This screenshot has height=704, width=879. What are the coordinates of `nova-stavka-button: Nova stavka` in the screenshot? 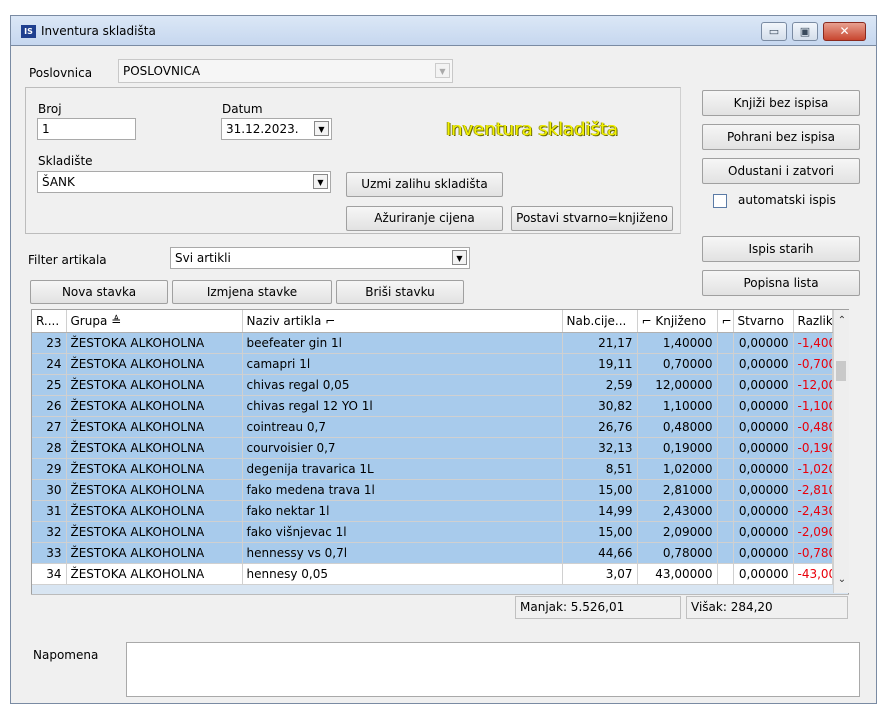 It's located at (99, 292).